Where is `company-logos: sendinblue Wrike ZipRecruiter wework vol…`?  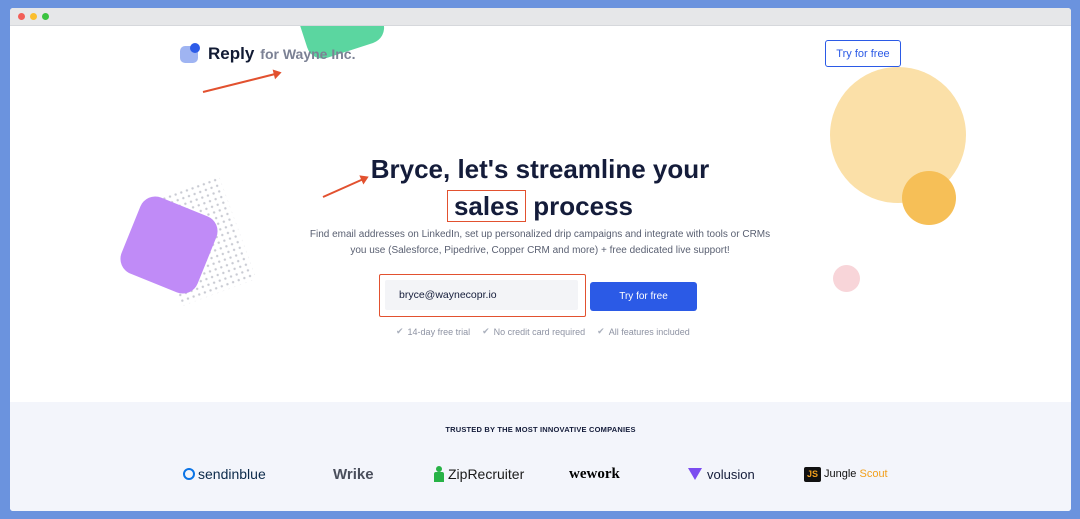 company-logos: sendinblue Wrike ZipRecruiter wework vol… is located at coordinates (540, 474).